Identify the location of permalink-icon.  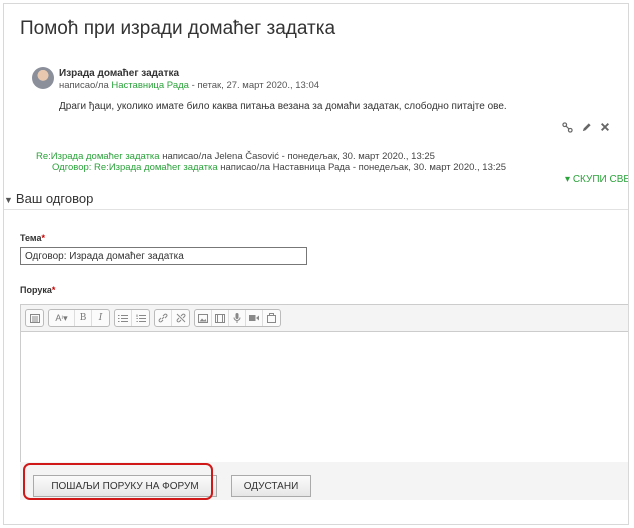
(567, 129).